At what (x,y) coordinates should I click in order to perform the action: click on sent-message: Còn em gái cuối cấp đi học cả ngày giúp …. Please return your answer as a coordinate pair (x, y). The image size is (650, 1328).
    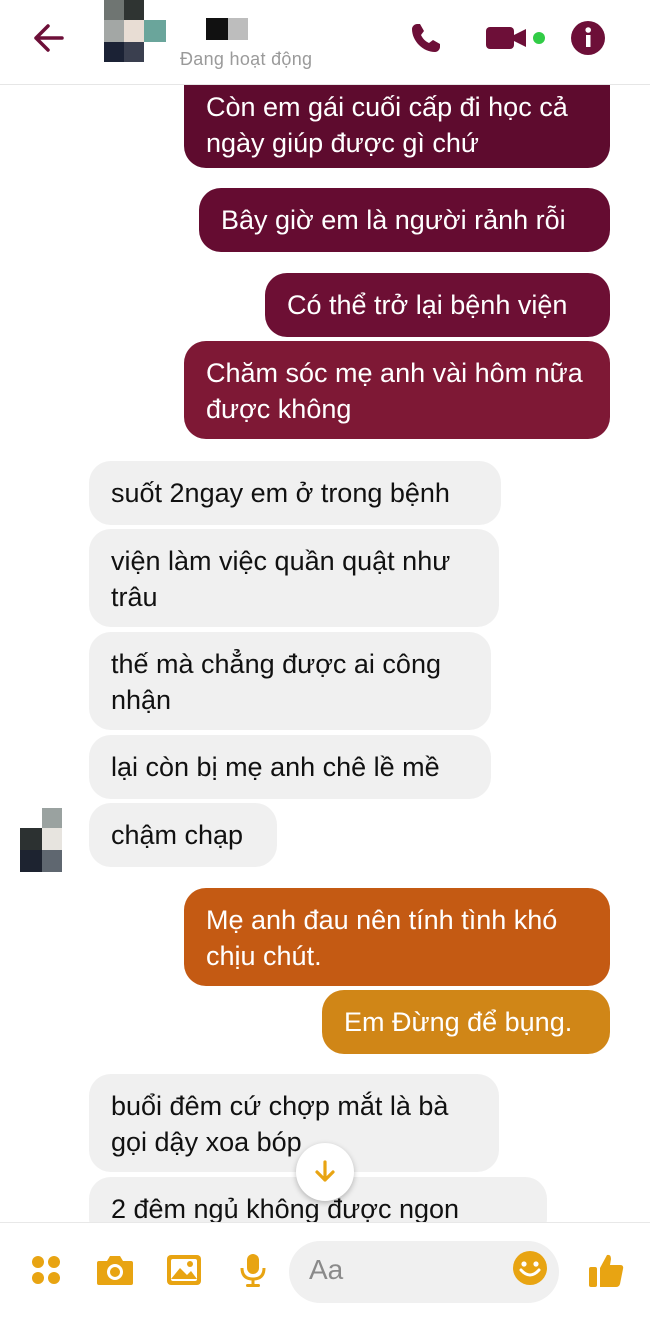
    Looking at the image, I should click on (397, 126).